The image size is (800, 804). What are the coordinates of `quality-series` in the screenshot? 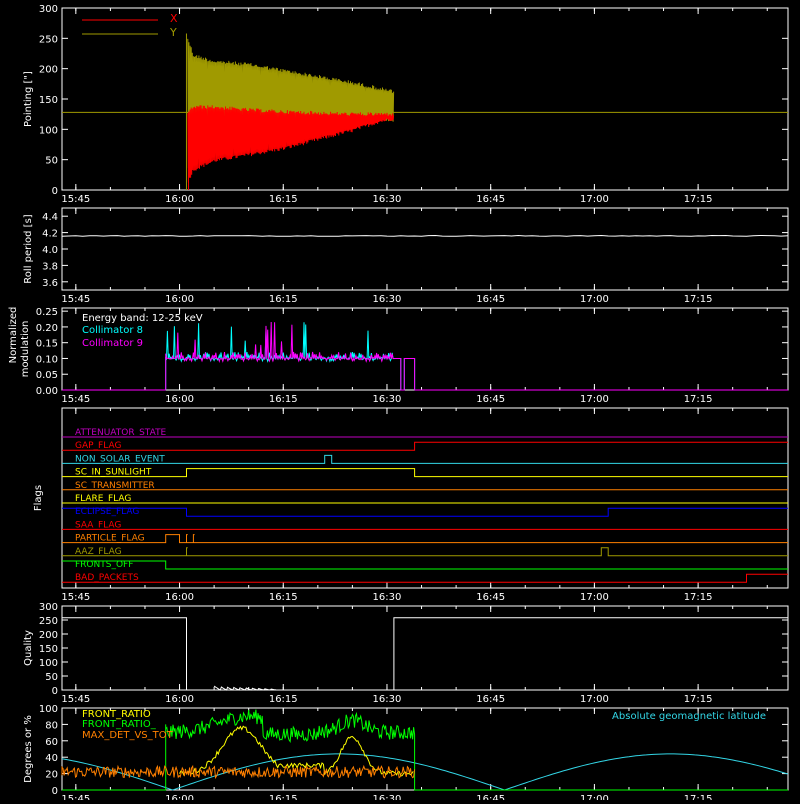 It's located at (425, 654).